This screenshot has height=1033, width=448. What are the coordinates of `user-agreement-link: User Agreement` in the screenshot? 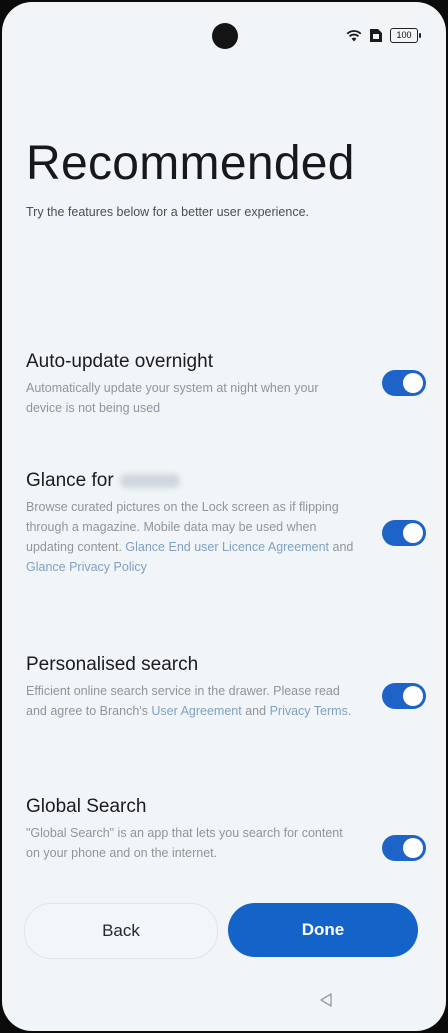 It's located at (196, 711).